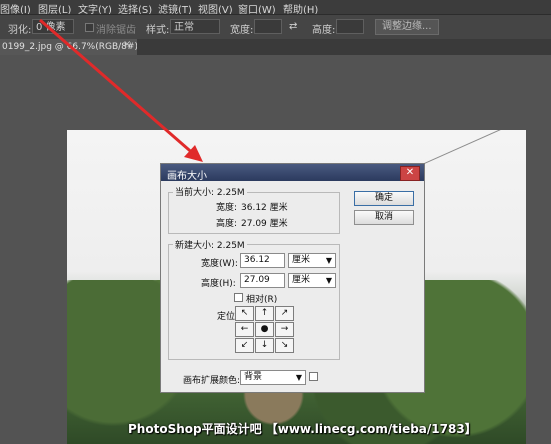  What do you see at coordinates (284, 329) in the screenshot?
I see `anchor-right: →` at bounding box center [284, 329].